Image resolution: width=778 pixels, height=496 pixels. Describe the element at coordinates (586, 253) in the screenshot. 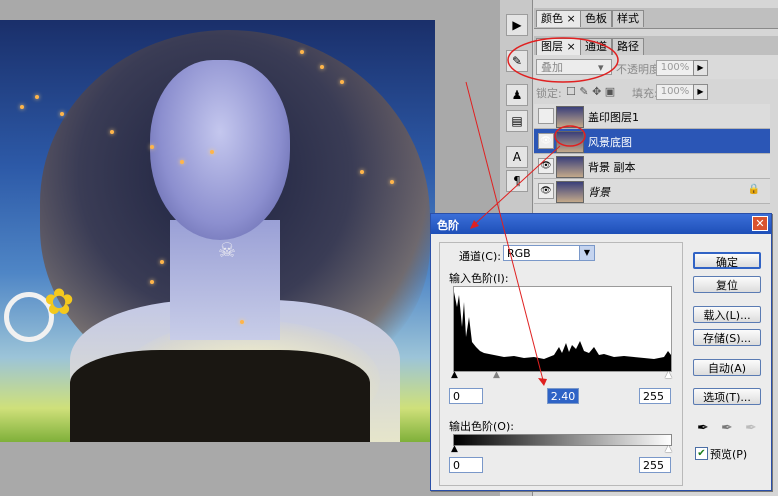

I see `chevron-down-icon: ▼` at that location.